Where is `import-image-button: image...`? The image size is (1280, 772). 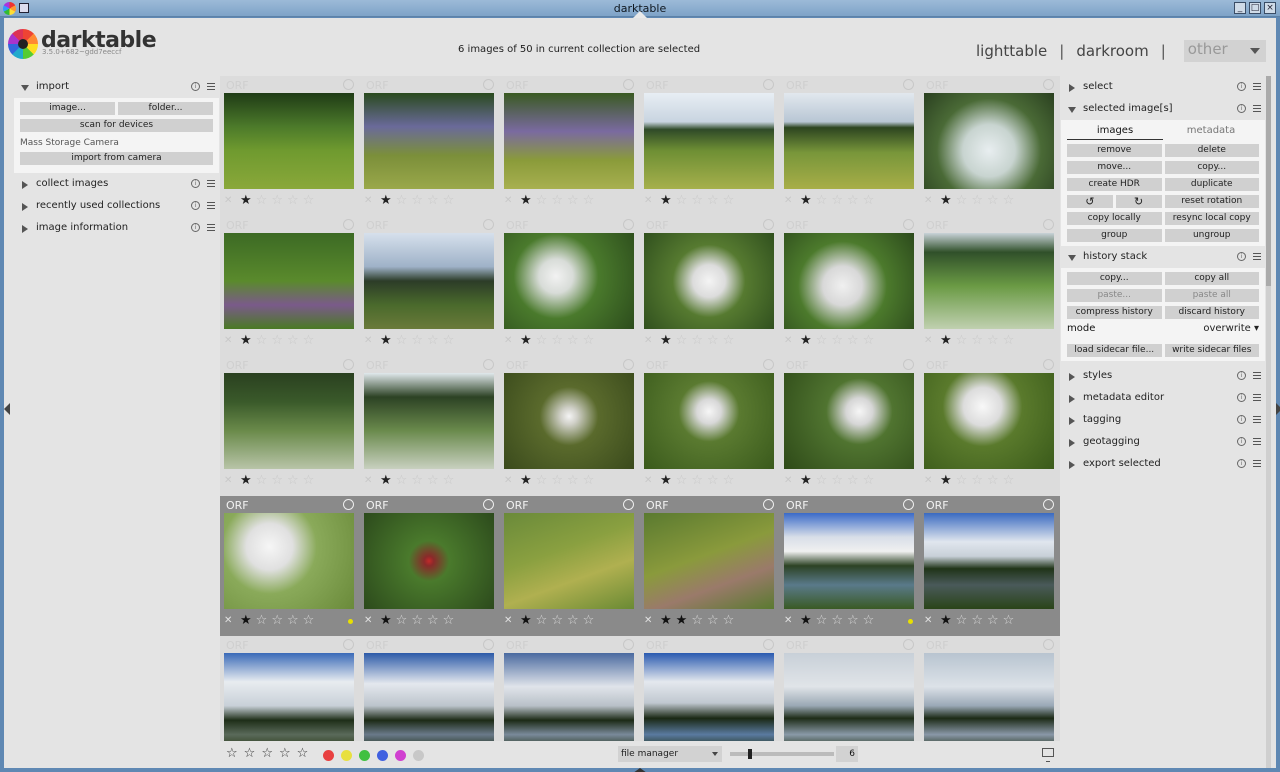
import-image-button: image... is located at coordinates (67, 108).